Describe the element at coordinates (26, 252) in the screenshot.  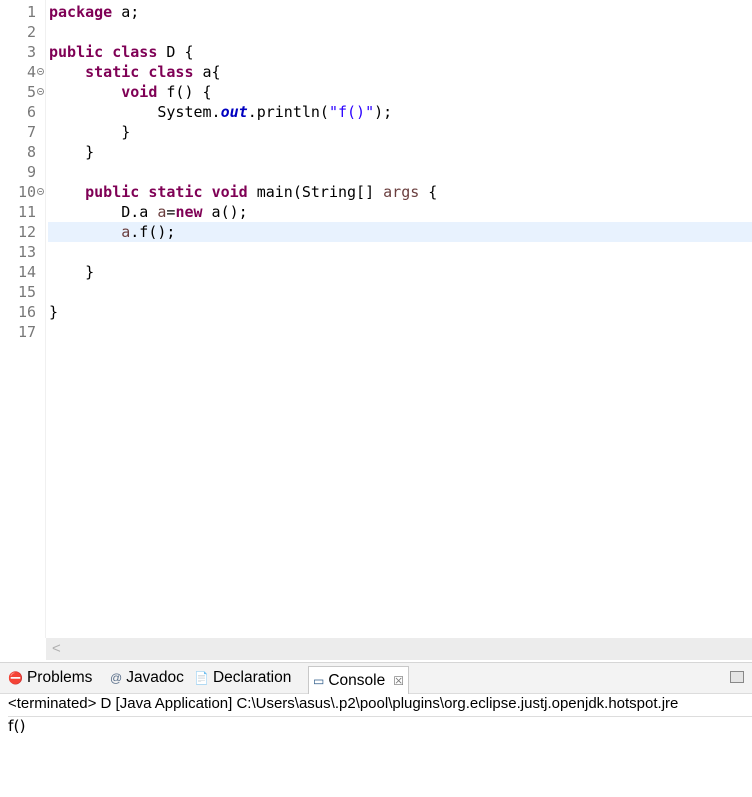
I see `line-number: 13` at that location.